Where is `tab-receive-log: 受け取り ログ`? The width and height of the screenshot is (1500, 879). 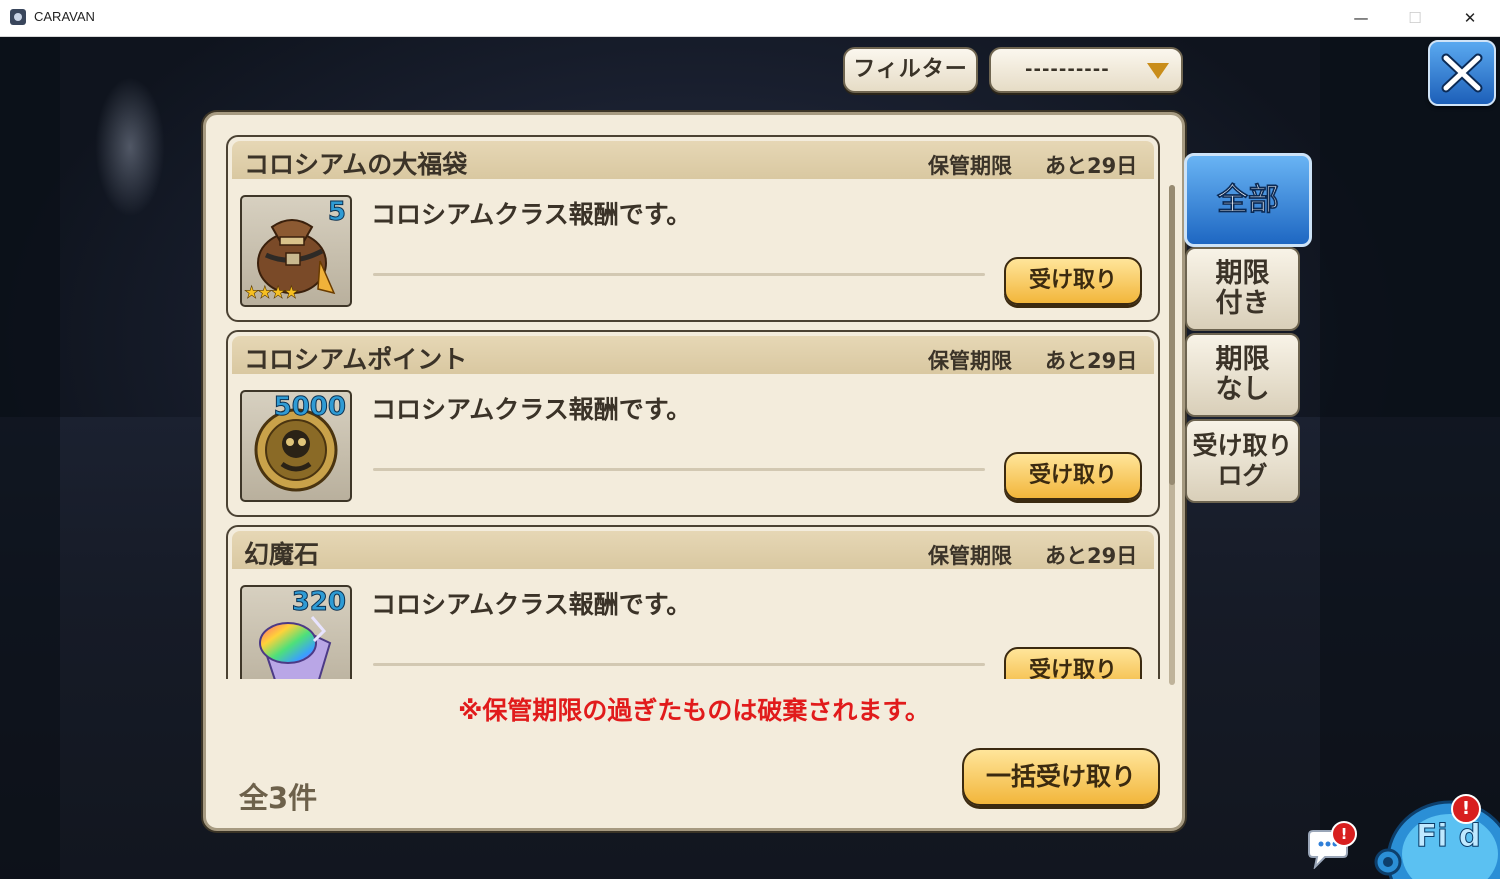
tab-receive-log: 受け取り ログ is located at coordinates (1242, 461).